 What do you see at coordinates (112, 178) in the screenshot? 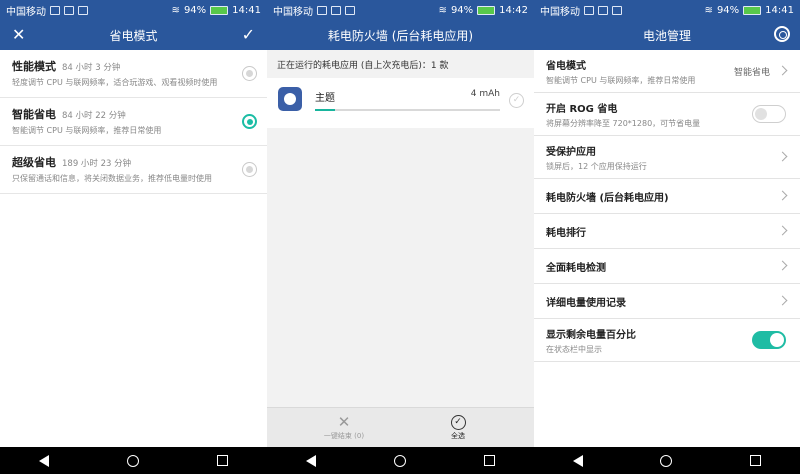
I see `mode-description: 只保留通话和信息，将关闭数据业务，推荐低电量时使用` at bounding box center [112, 178].